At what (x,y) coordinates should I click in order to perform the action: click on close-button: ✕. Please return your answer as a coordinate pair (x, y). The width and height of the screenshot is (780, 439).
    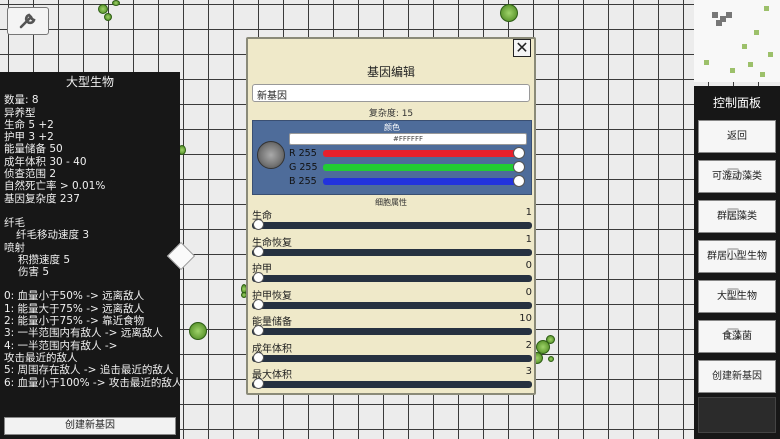
    Looking at the image, I should click on (522, 48).